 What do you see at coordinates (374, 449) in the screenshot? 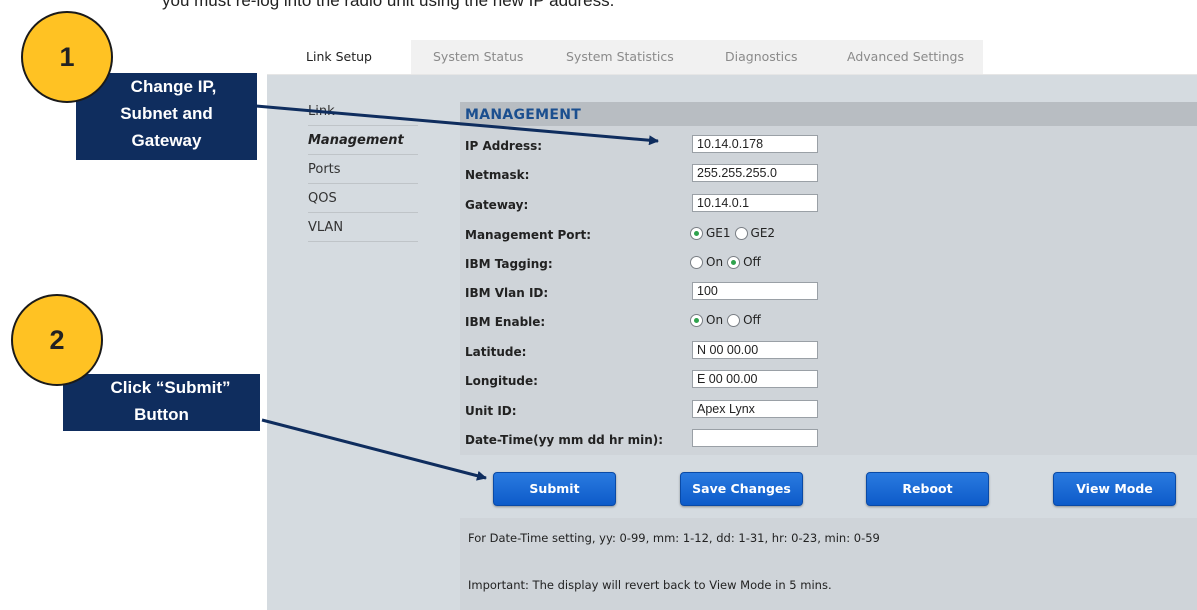
I see `arrow-to-submit` at bounding box center [374, 449].